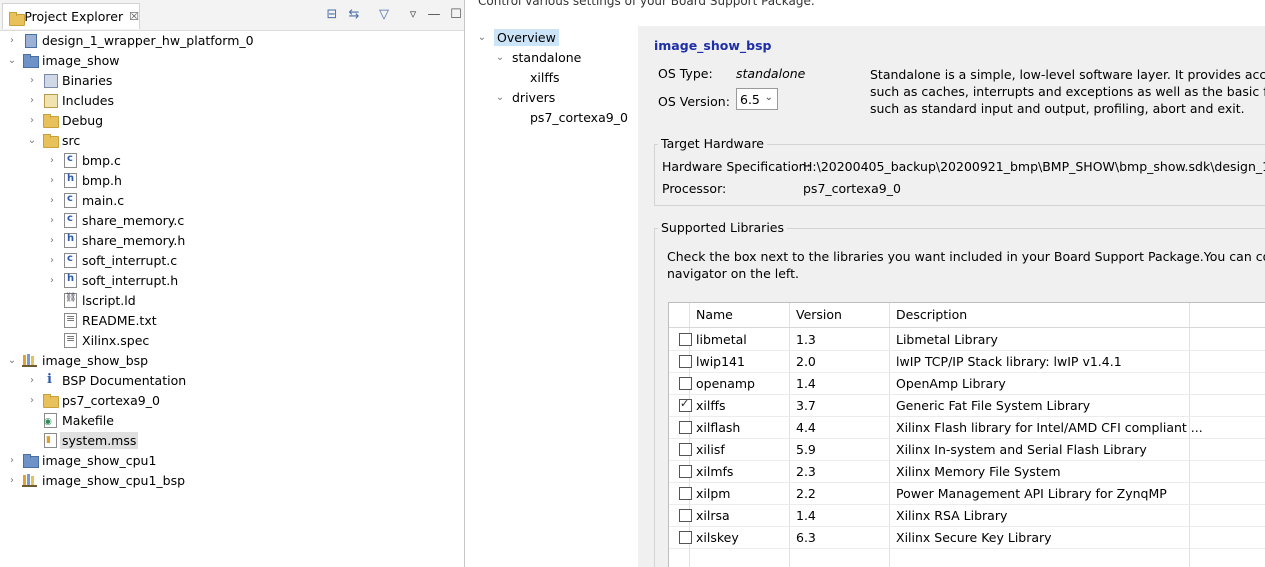 This screenshot has height=567, width=1265. I want to click on tree-item: › bmp.h, so click(84, 180).